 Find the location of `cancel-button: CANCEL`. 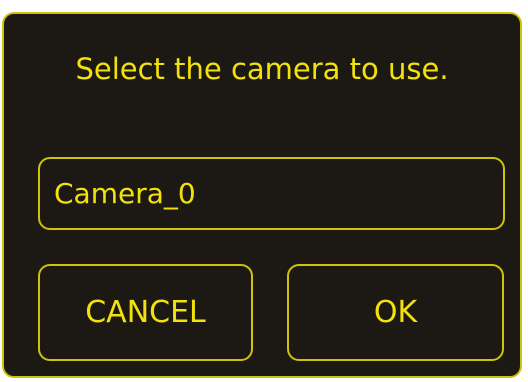

cancel-button: CANCEL is located at coordinates (145, 312).